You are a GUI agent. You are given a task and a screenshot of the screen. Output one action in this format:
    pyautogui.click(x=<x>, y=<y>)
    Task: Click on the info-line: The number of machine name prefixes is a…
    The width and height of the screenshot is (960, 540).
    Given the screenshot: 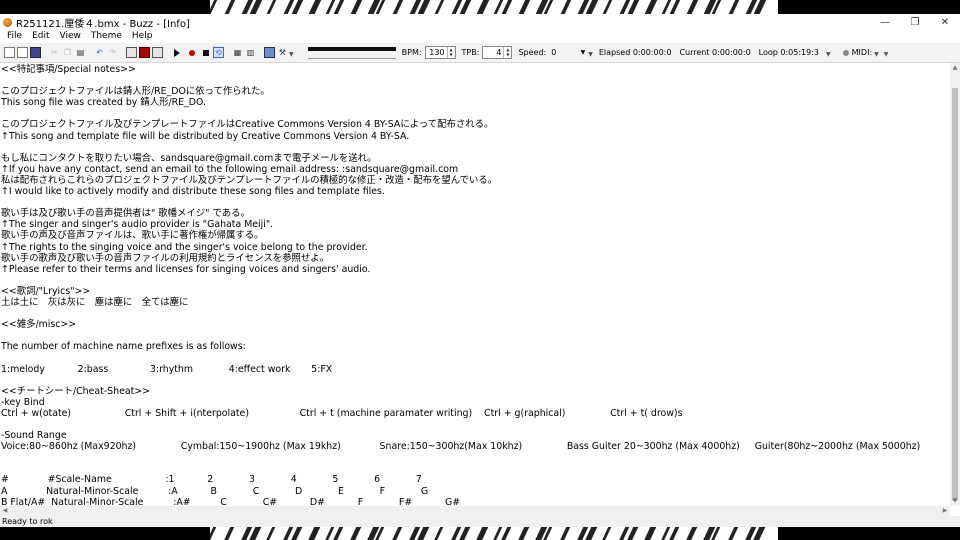 What is the action you would take?
    pyautogui.click(x=123, y=347)
    